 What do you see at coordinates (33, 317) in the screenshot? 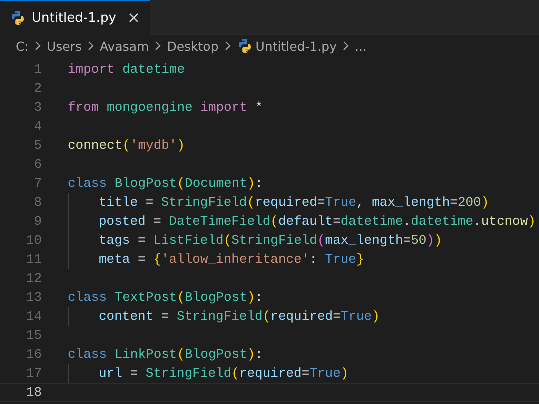
I see `line-number: 14` at bounding box center [33, 317].